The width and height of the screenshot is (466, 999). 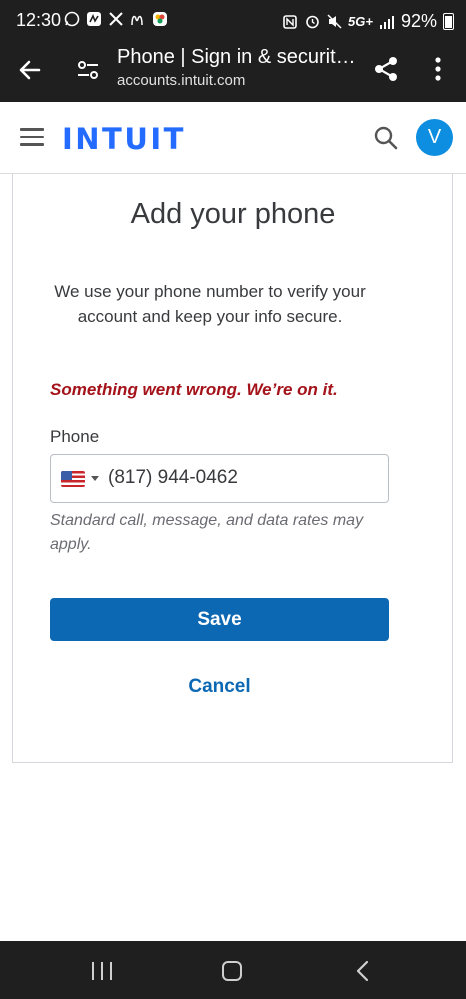 I want to click on home-icon, so click(x=232, y=971).